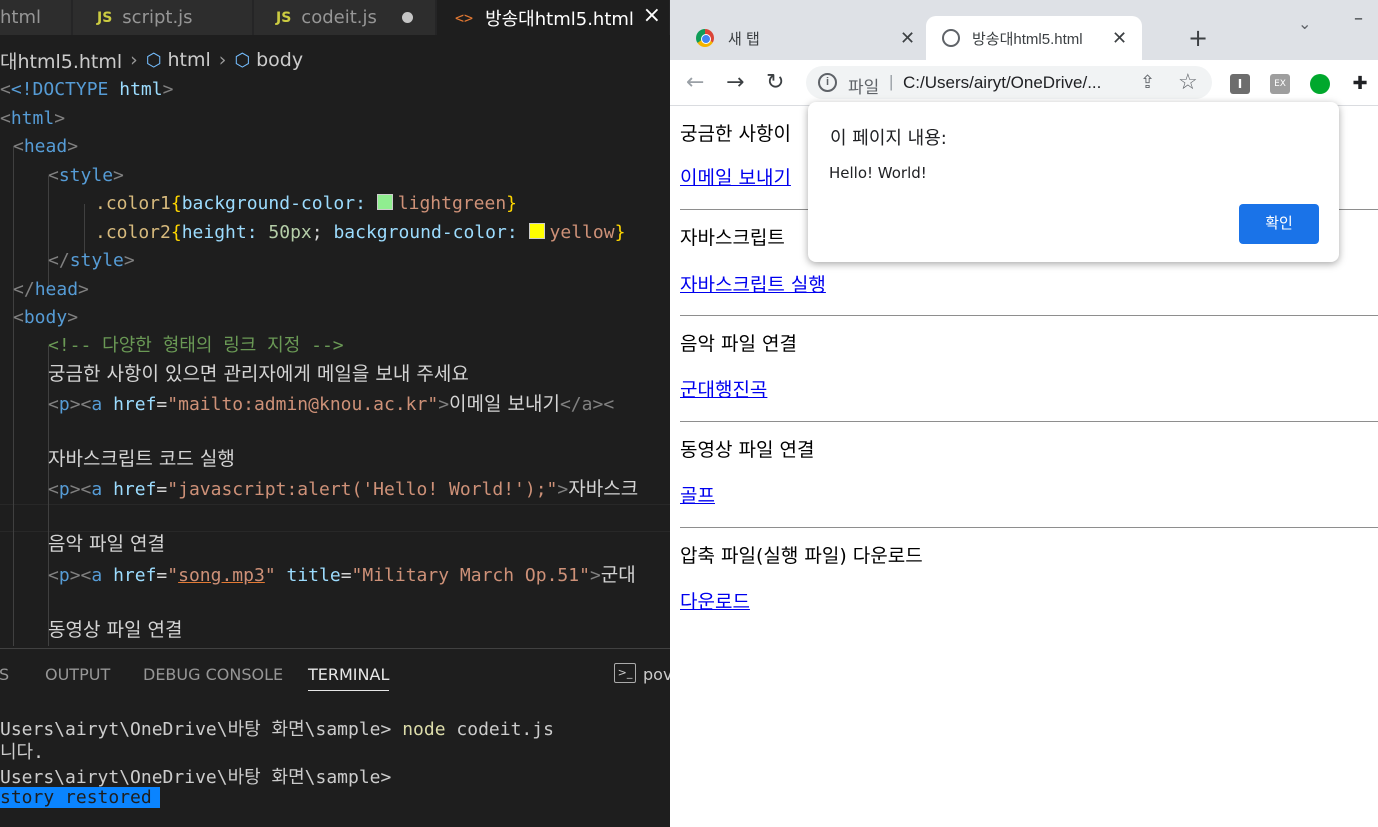  What do you see at coordinates (504, 404) in the screenshot?
I see `code-text: 이메일 보내기` at bounding box center [504, 404].